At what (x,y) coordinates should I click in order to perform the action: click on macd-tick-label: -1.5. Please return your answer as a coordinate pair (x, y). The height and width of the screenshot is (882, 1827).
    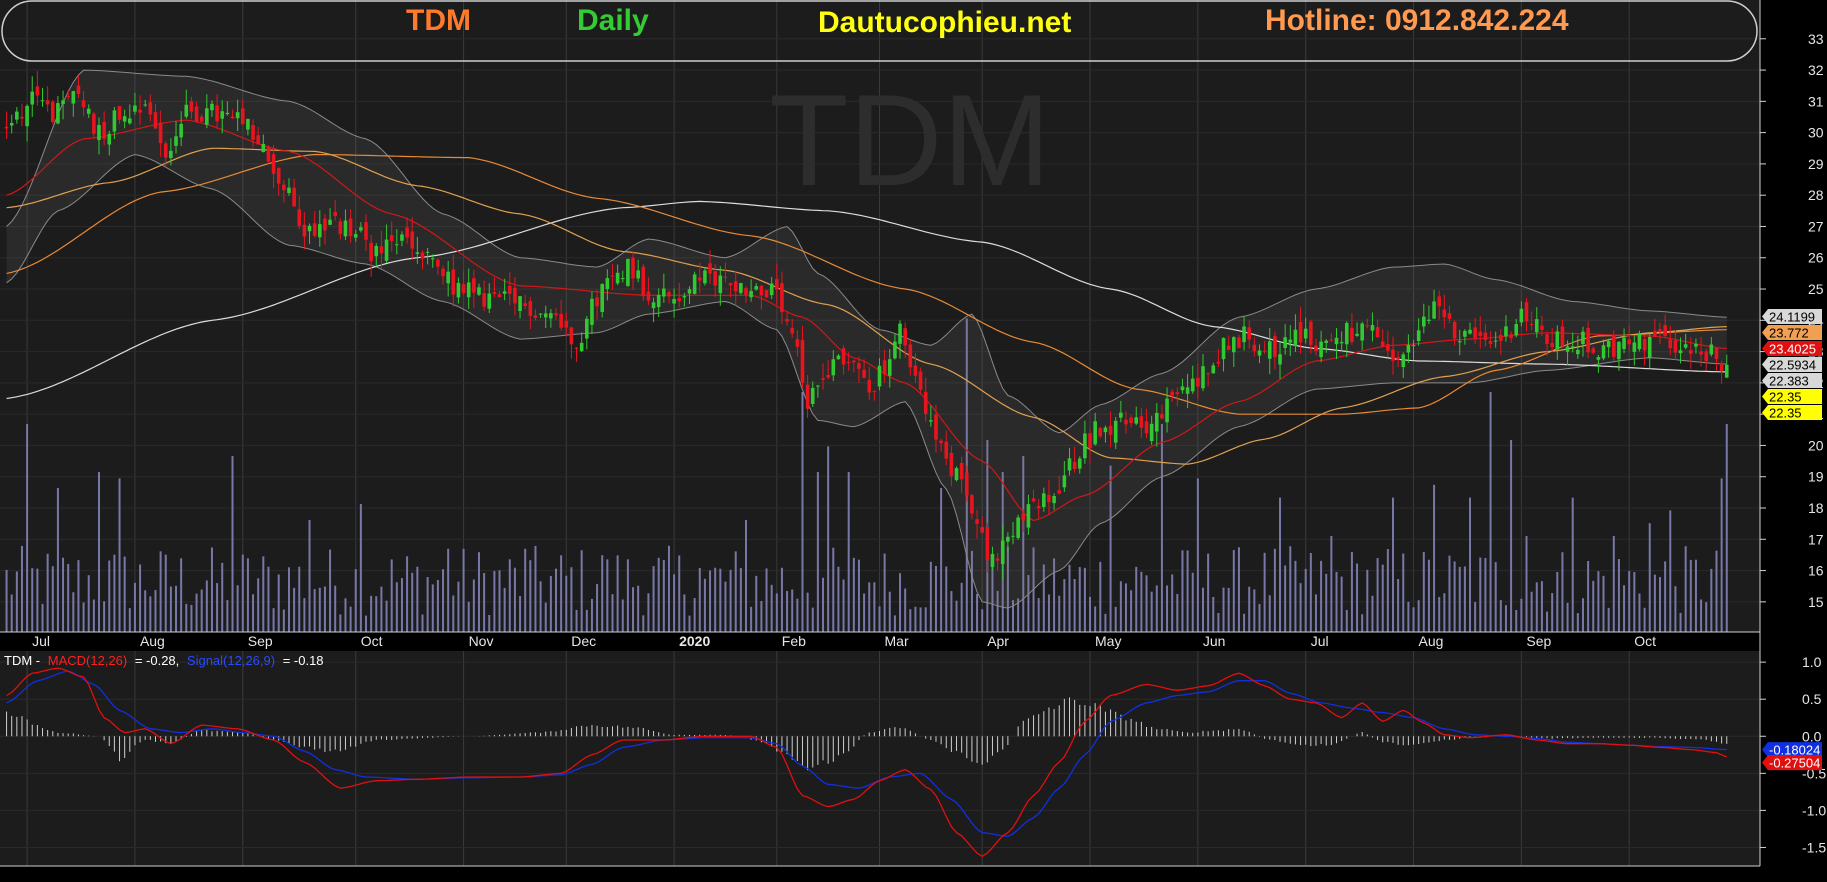
    Looking at the image, I should click on (1814, 847).